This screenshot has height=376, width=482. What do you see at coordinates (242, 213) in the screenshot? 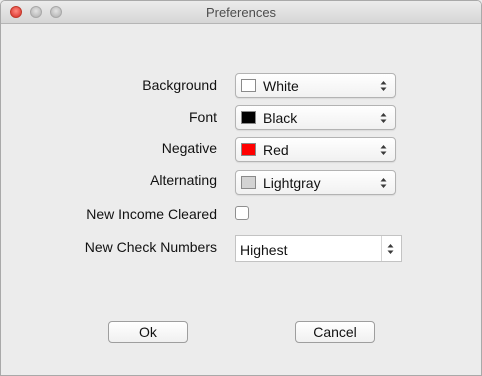
I see `new-income-cleared-checkbox` at bounding box center [242, 213].